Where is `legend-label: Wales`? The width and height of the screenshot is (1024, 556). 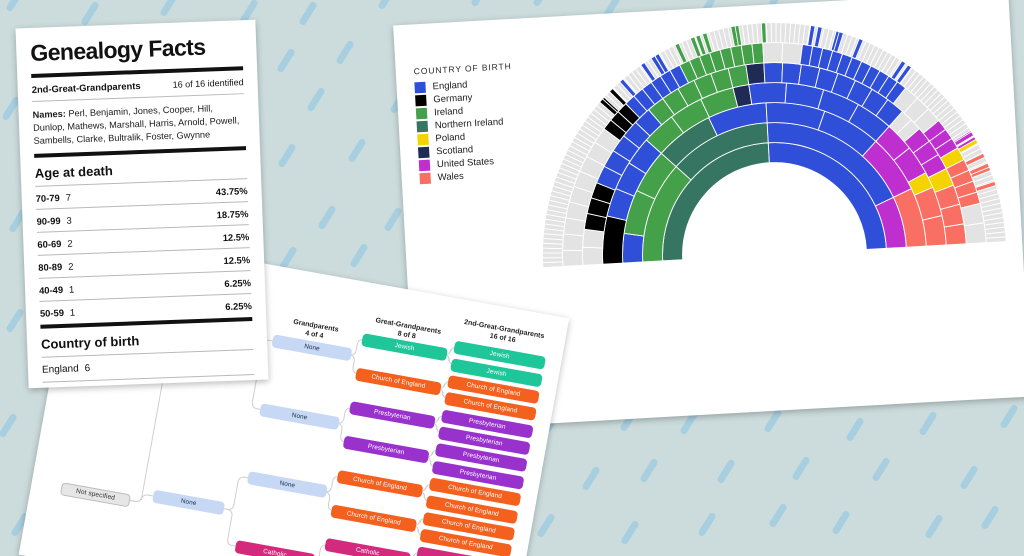
legend-label: Wales is located at coordinates (451, 177).